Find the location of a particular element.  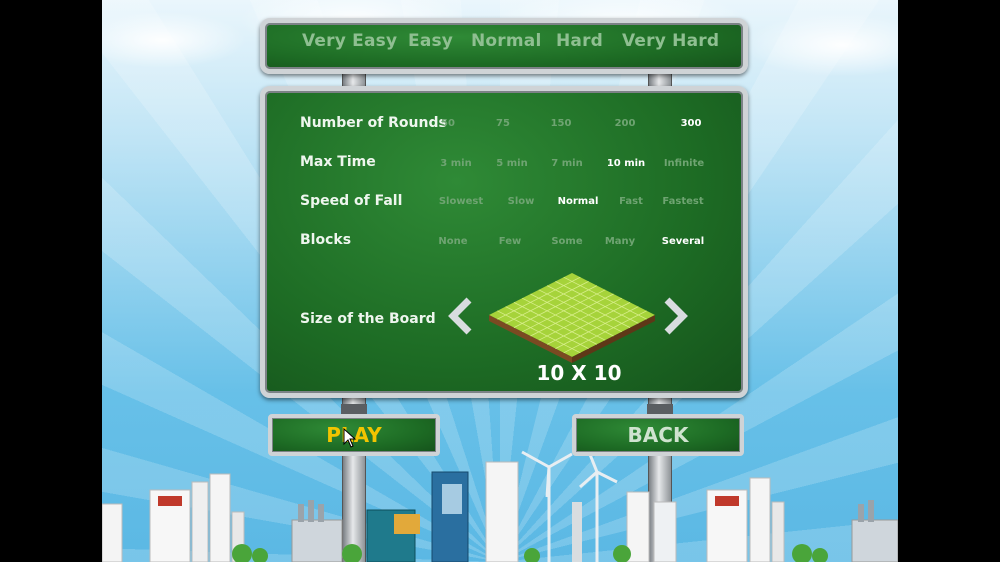

blocks-option: Some is located at coordinates (567, 241).